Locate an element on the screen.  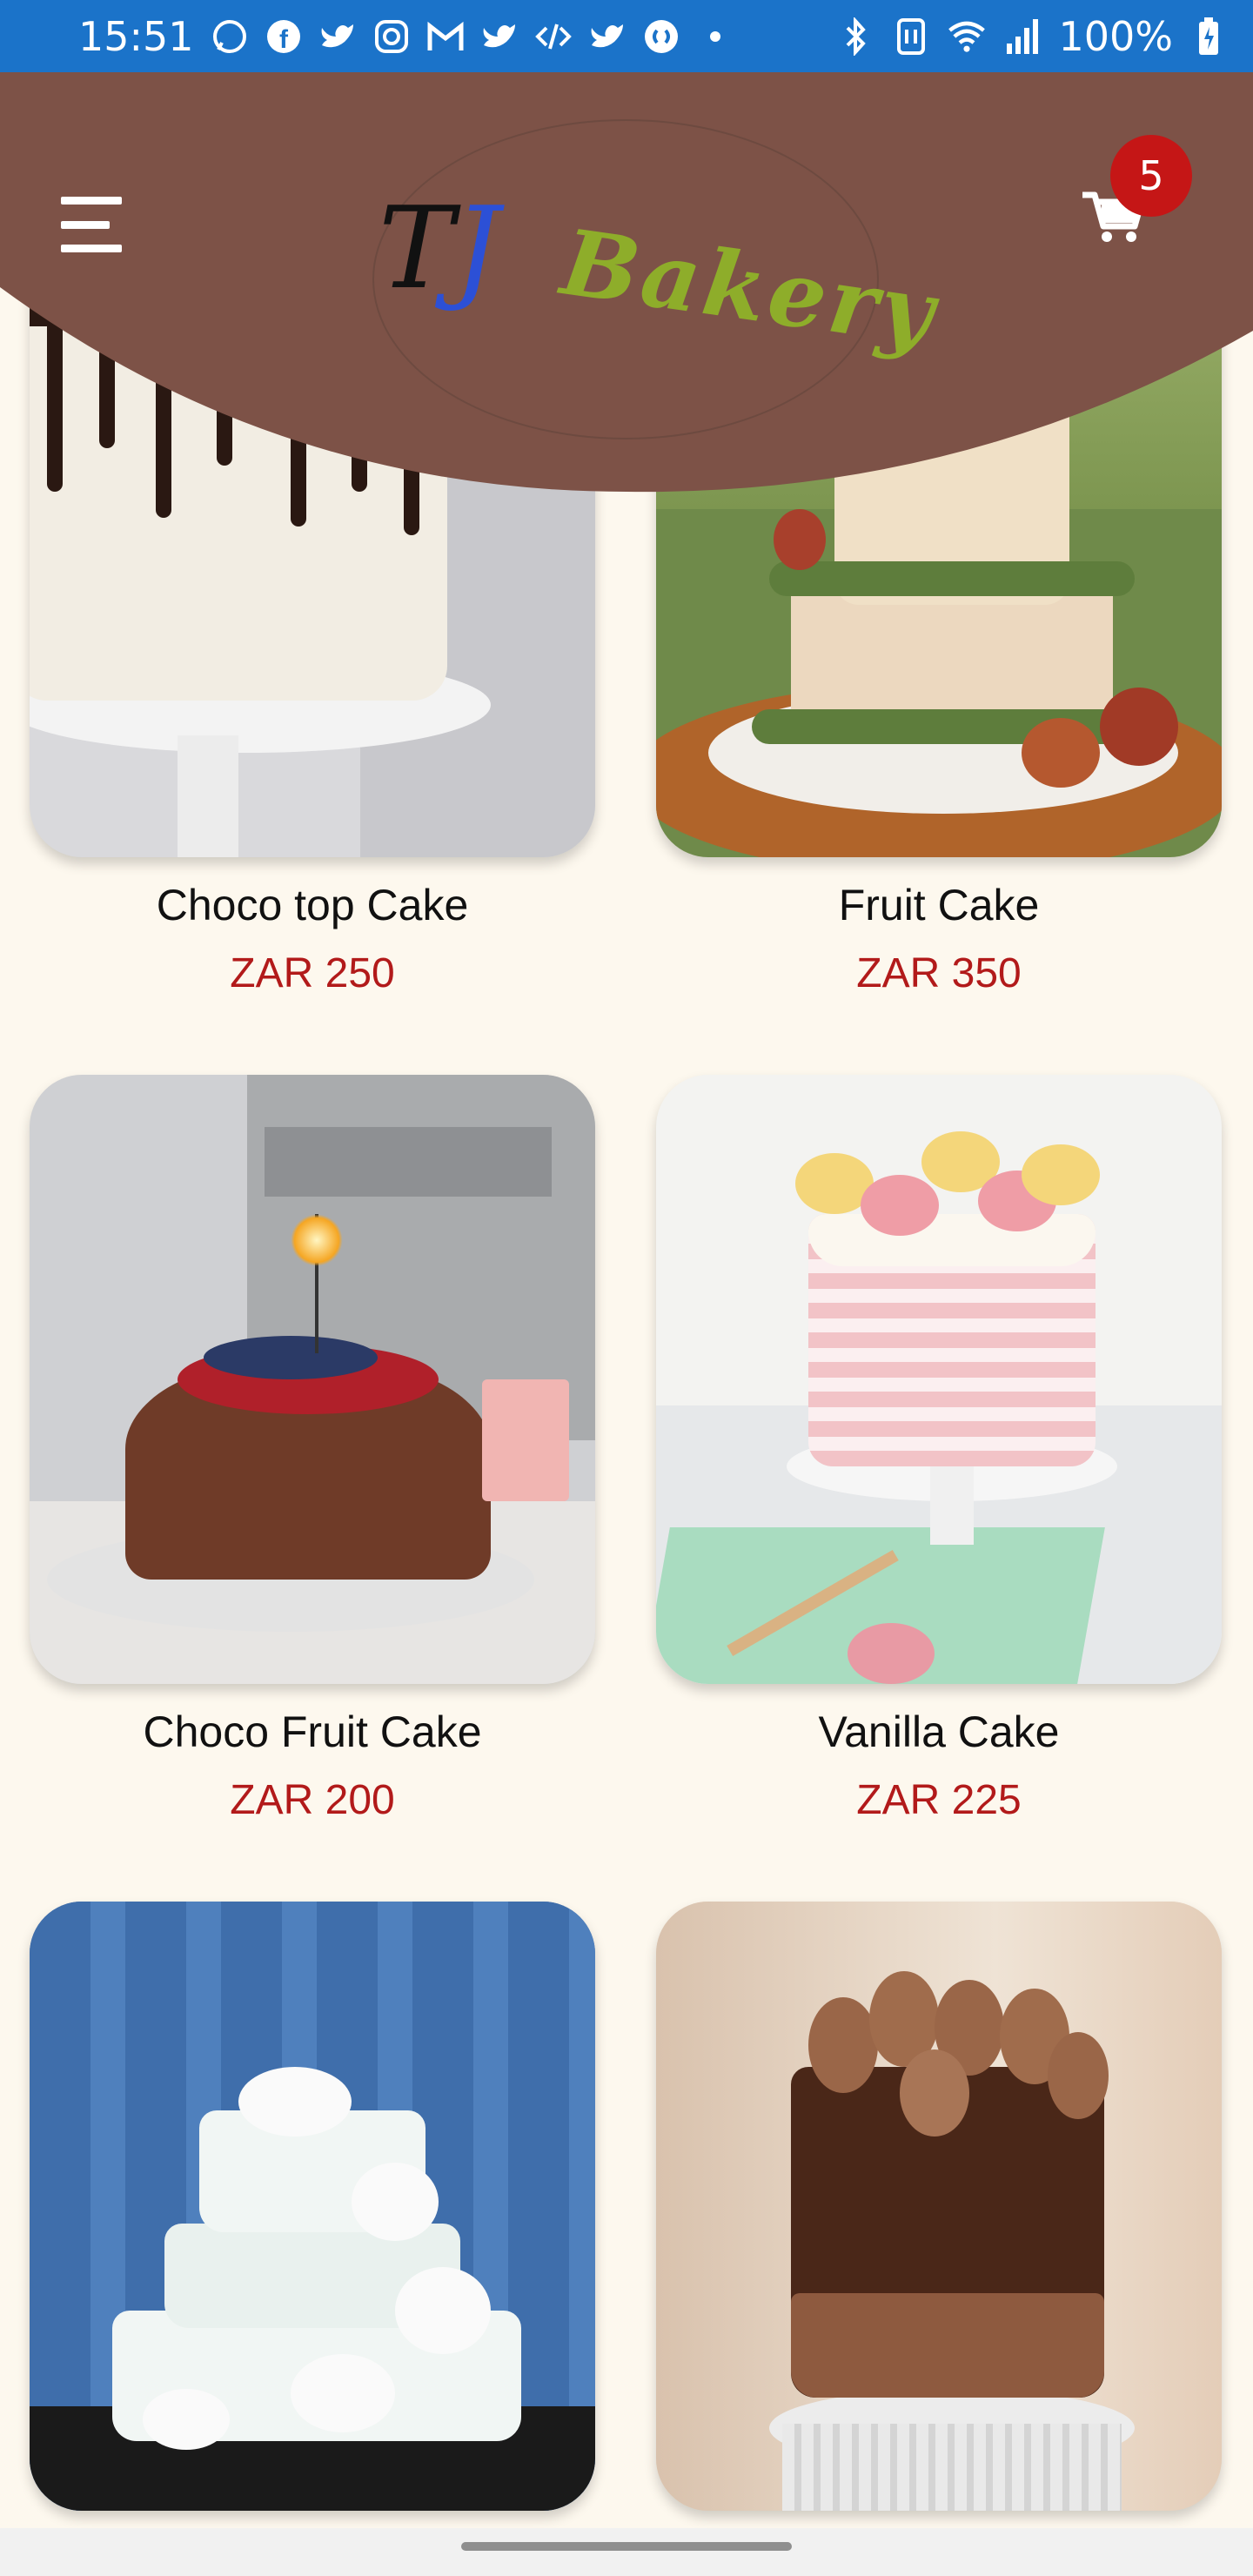
svg-text: f is located at coordinates (284, 40).